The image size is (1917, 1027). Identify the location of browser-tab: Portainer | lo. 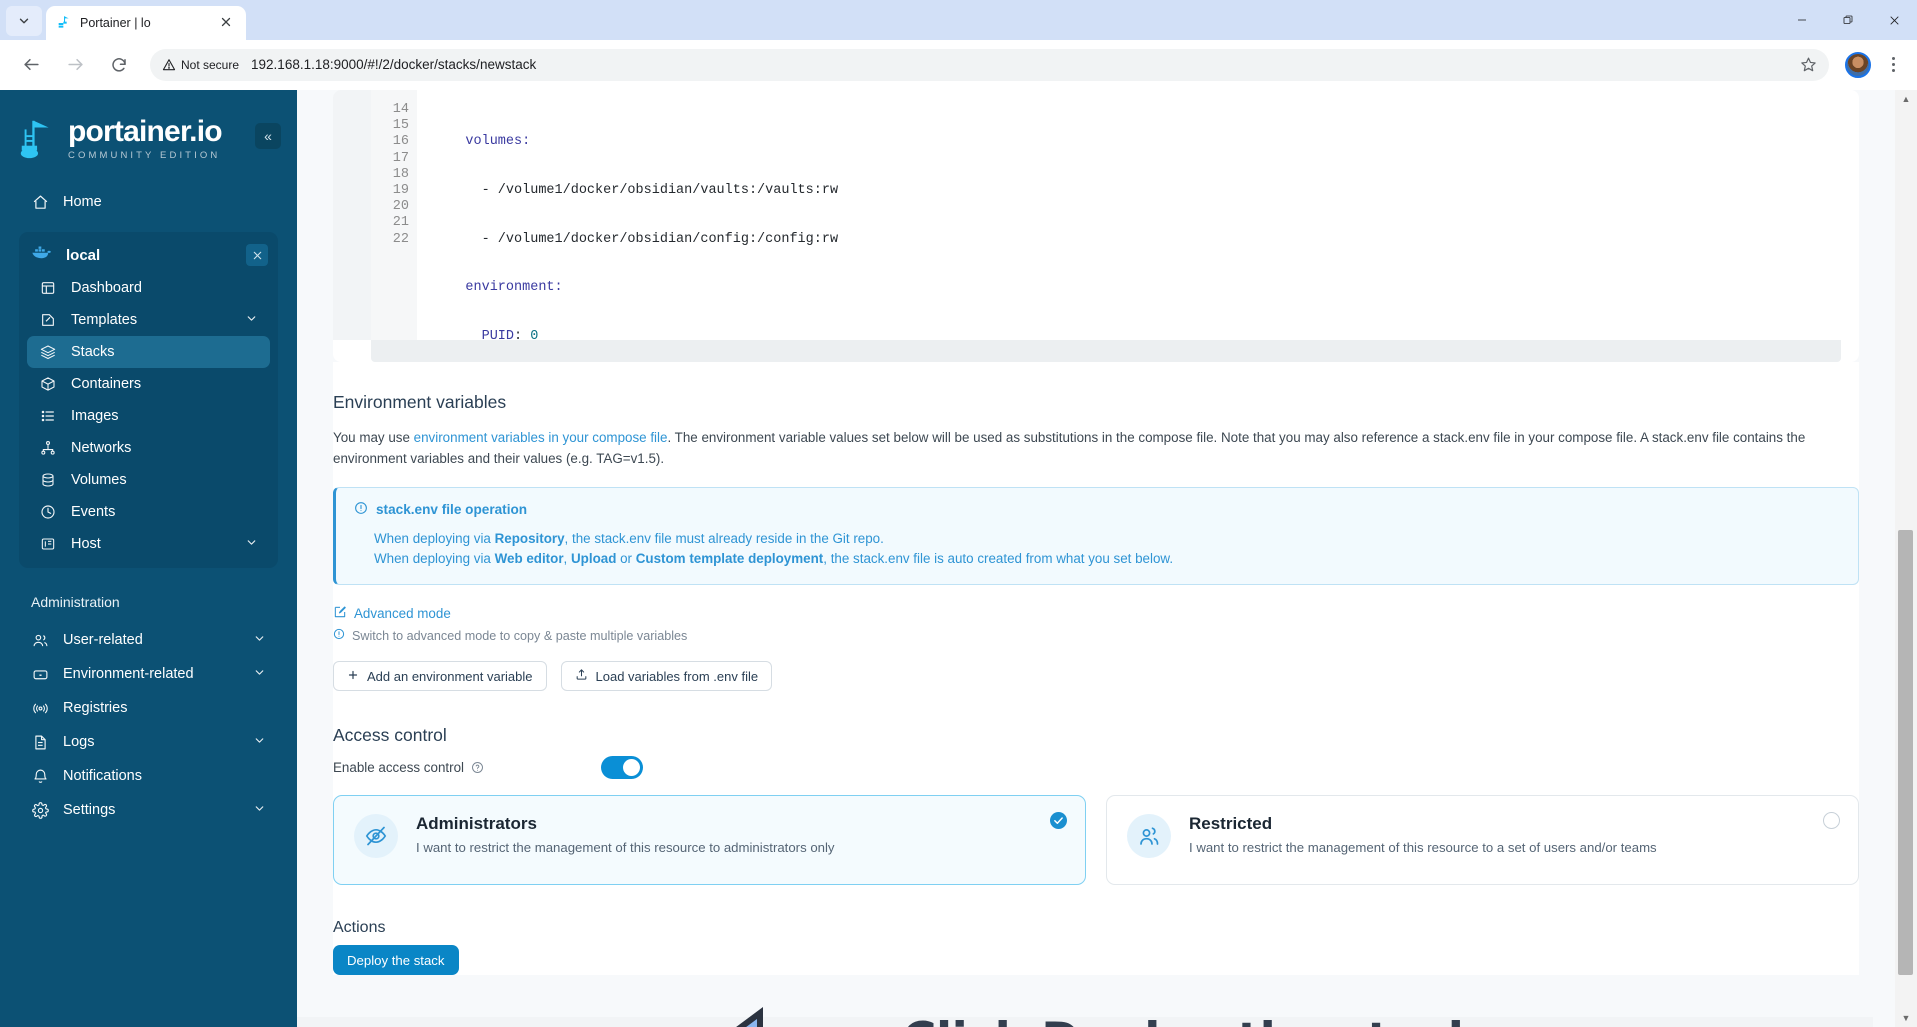
(146, 23).